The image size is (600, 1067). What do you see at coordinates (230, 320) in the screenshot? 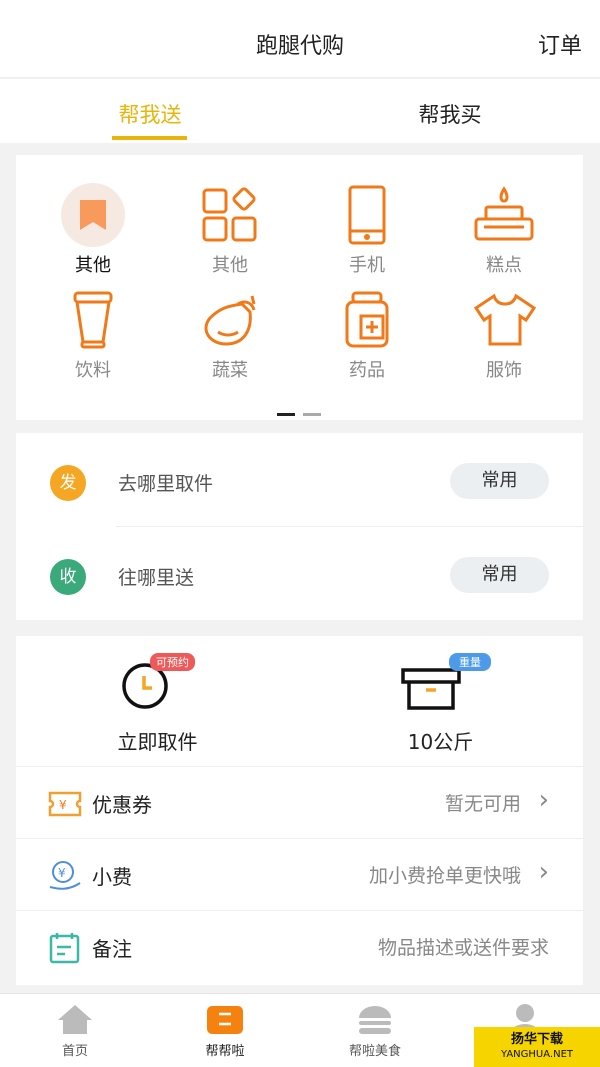
I see `eggplant-icon` at bounding box center [230, 320].